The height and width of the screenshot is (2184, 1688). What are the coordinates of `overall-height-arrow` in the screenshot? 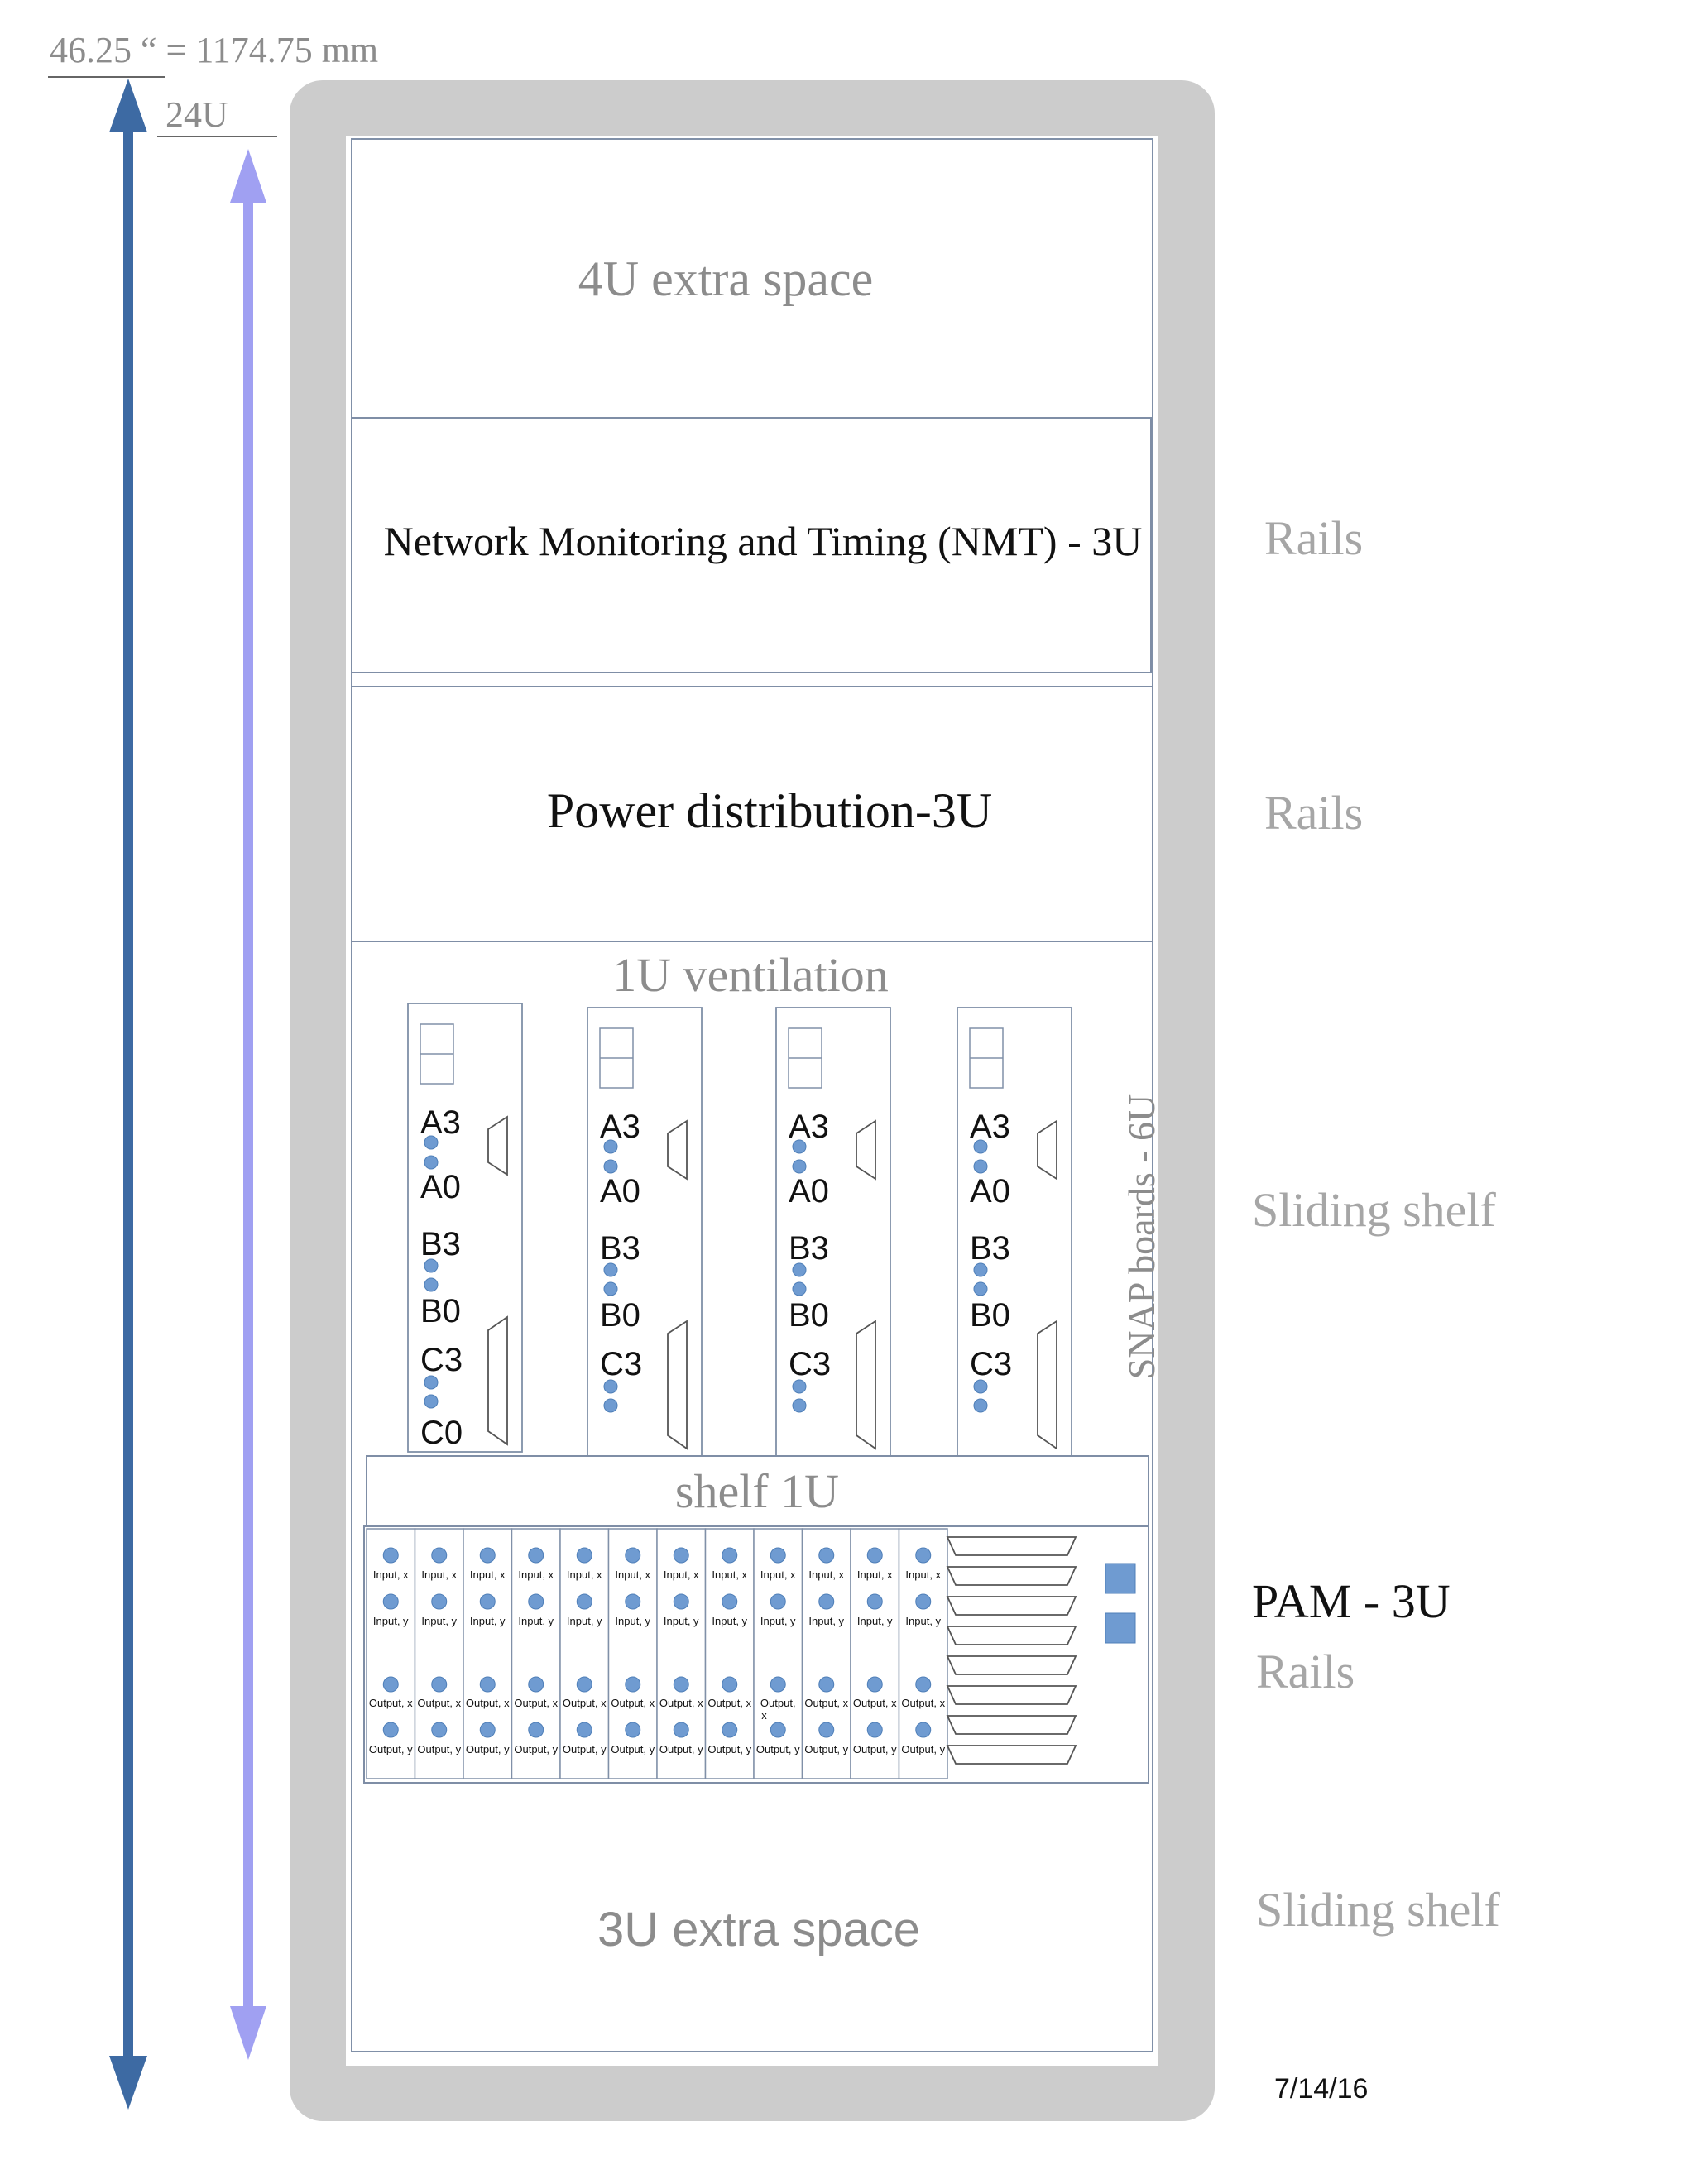 It's located at (128, 1094).